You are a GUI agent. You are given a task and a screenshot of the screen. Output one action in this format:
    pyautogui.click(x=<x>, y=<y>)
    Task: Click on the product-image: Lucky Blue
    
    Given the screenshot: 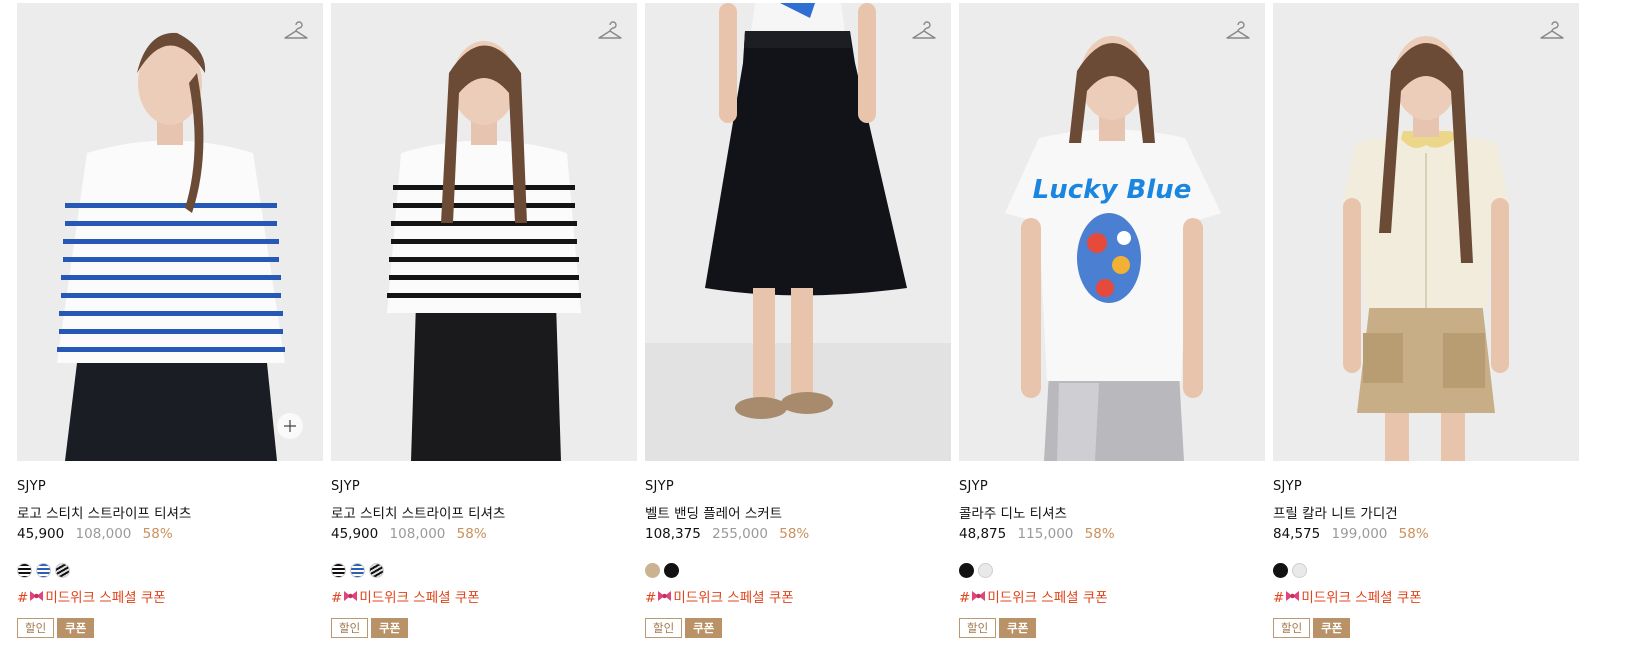 What is the action you would take?
    pyautogui.click(x=1112, y=232)
    